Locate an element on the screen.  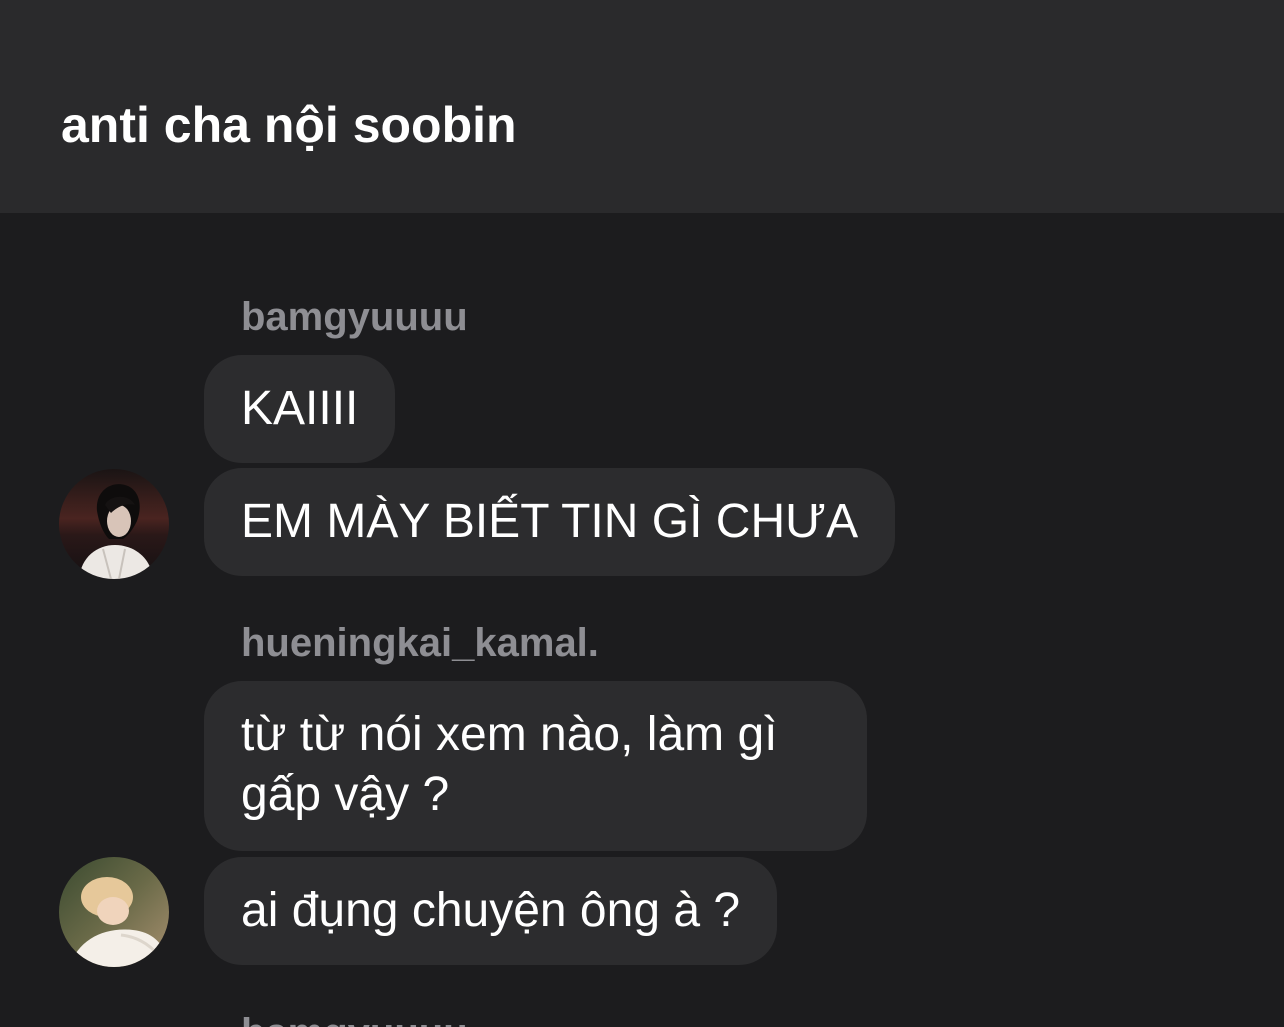
message-bubble: EM MÀY BIẾT TIN GÌ CHƯA is located at coordinates (550, 522).